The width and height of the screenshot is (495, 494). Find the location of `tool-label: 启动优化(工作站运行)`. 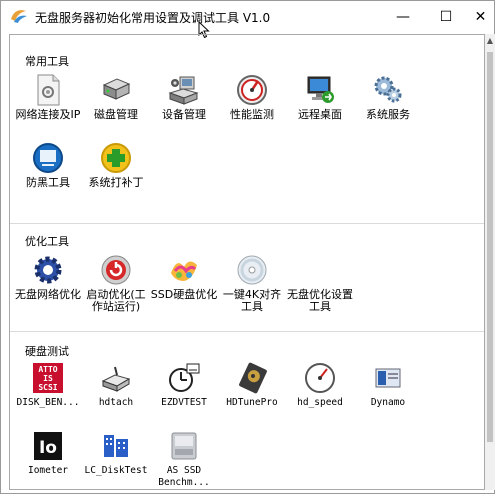

tool-label: 启动优化(工作站运行) is located at coordinates (116, 300).